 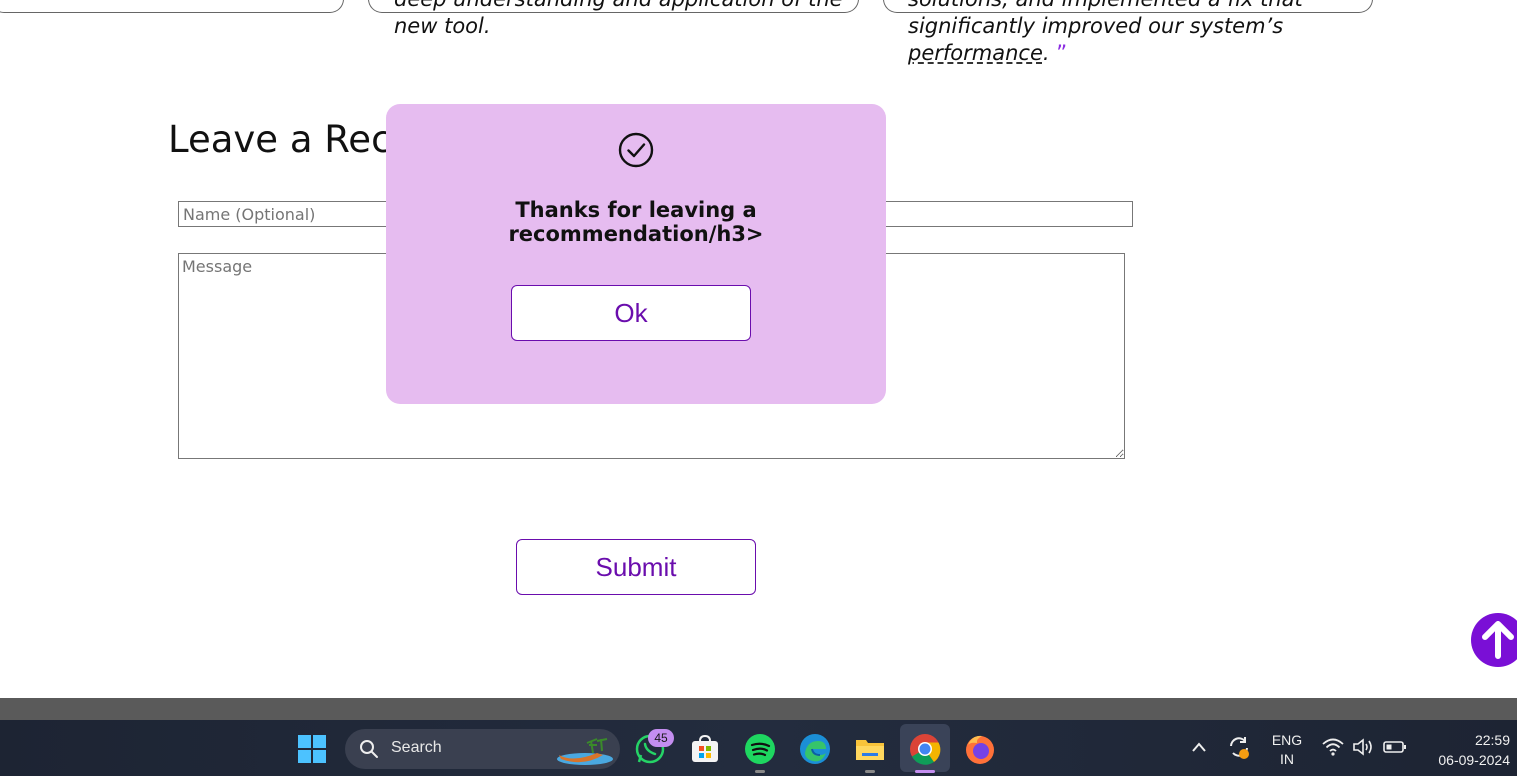 What do you see at coordinates (636, 567) in the screenshot?
I see `submit-button: Submit` at bounding box center [636, 567].